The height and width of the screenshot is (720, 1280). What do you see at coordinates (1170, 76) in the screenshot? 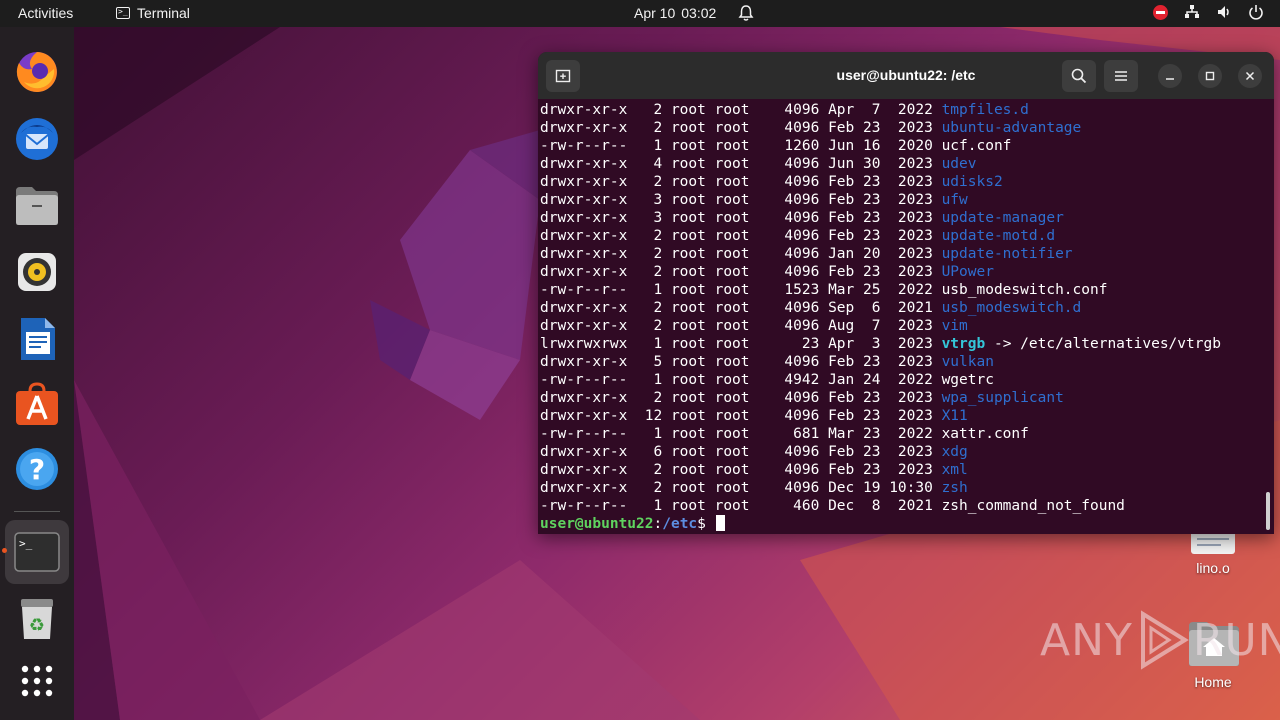
I see `minimize-button` at bounding box center [1170, 76].